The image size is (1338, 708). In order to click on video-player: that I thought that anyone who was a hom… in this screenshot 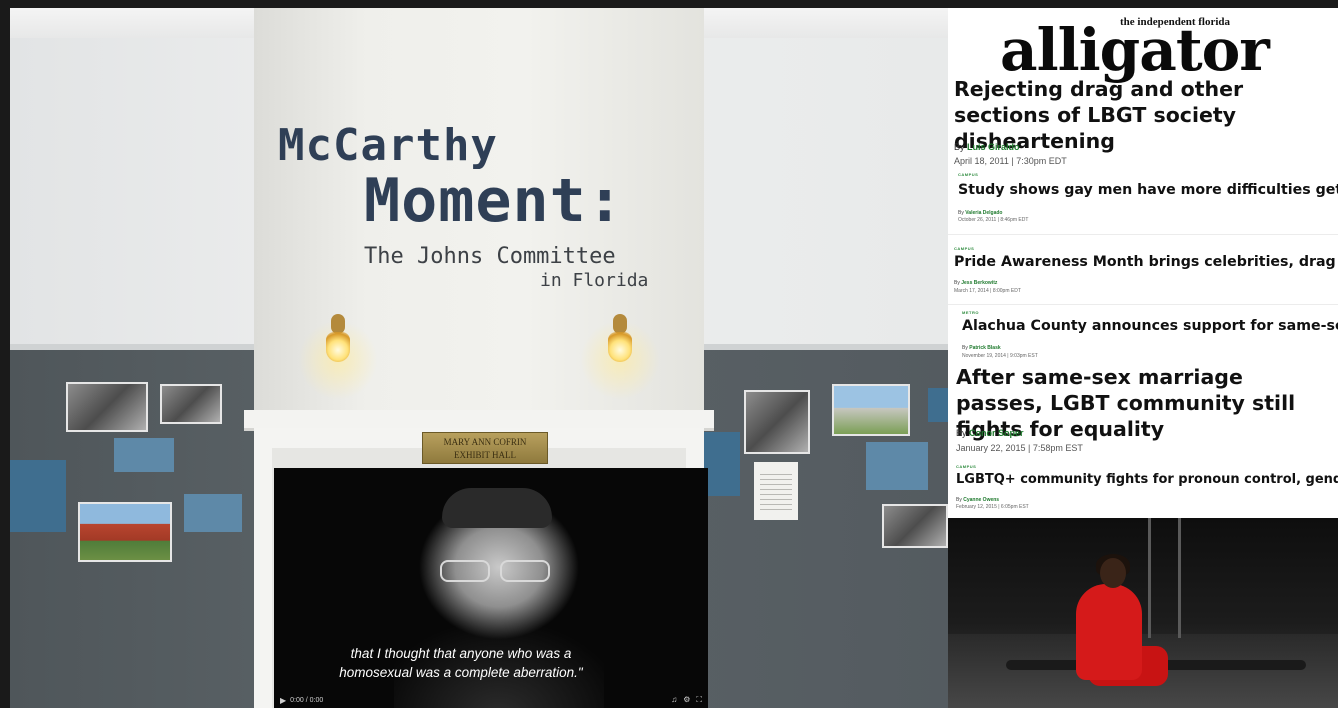, I will do `click(491, 588)`.